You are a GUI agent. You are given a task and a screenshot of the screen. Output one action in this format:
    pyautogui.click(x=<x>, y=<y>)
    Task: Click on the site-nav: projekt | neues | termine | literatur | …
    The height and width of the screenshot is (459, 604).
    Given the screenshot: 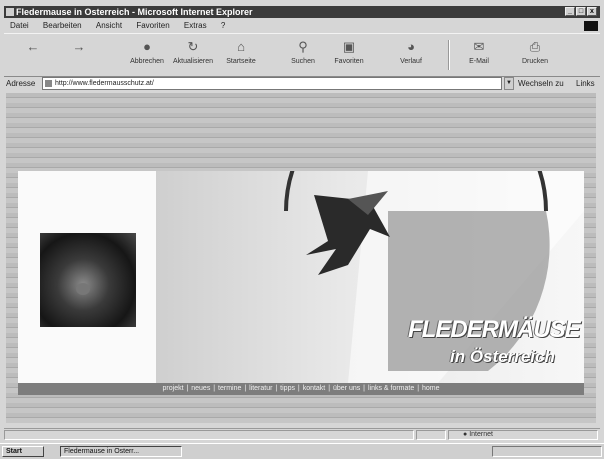 What is the action you would take?
    pyautogui.click(x=301, y=389)
    